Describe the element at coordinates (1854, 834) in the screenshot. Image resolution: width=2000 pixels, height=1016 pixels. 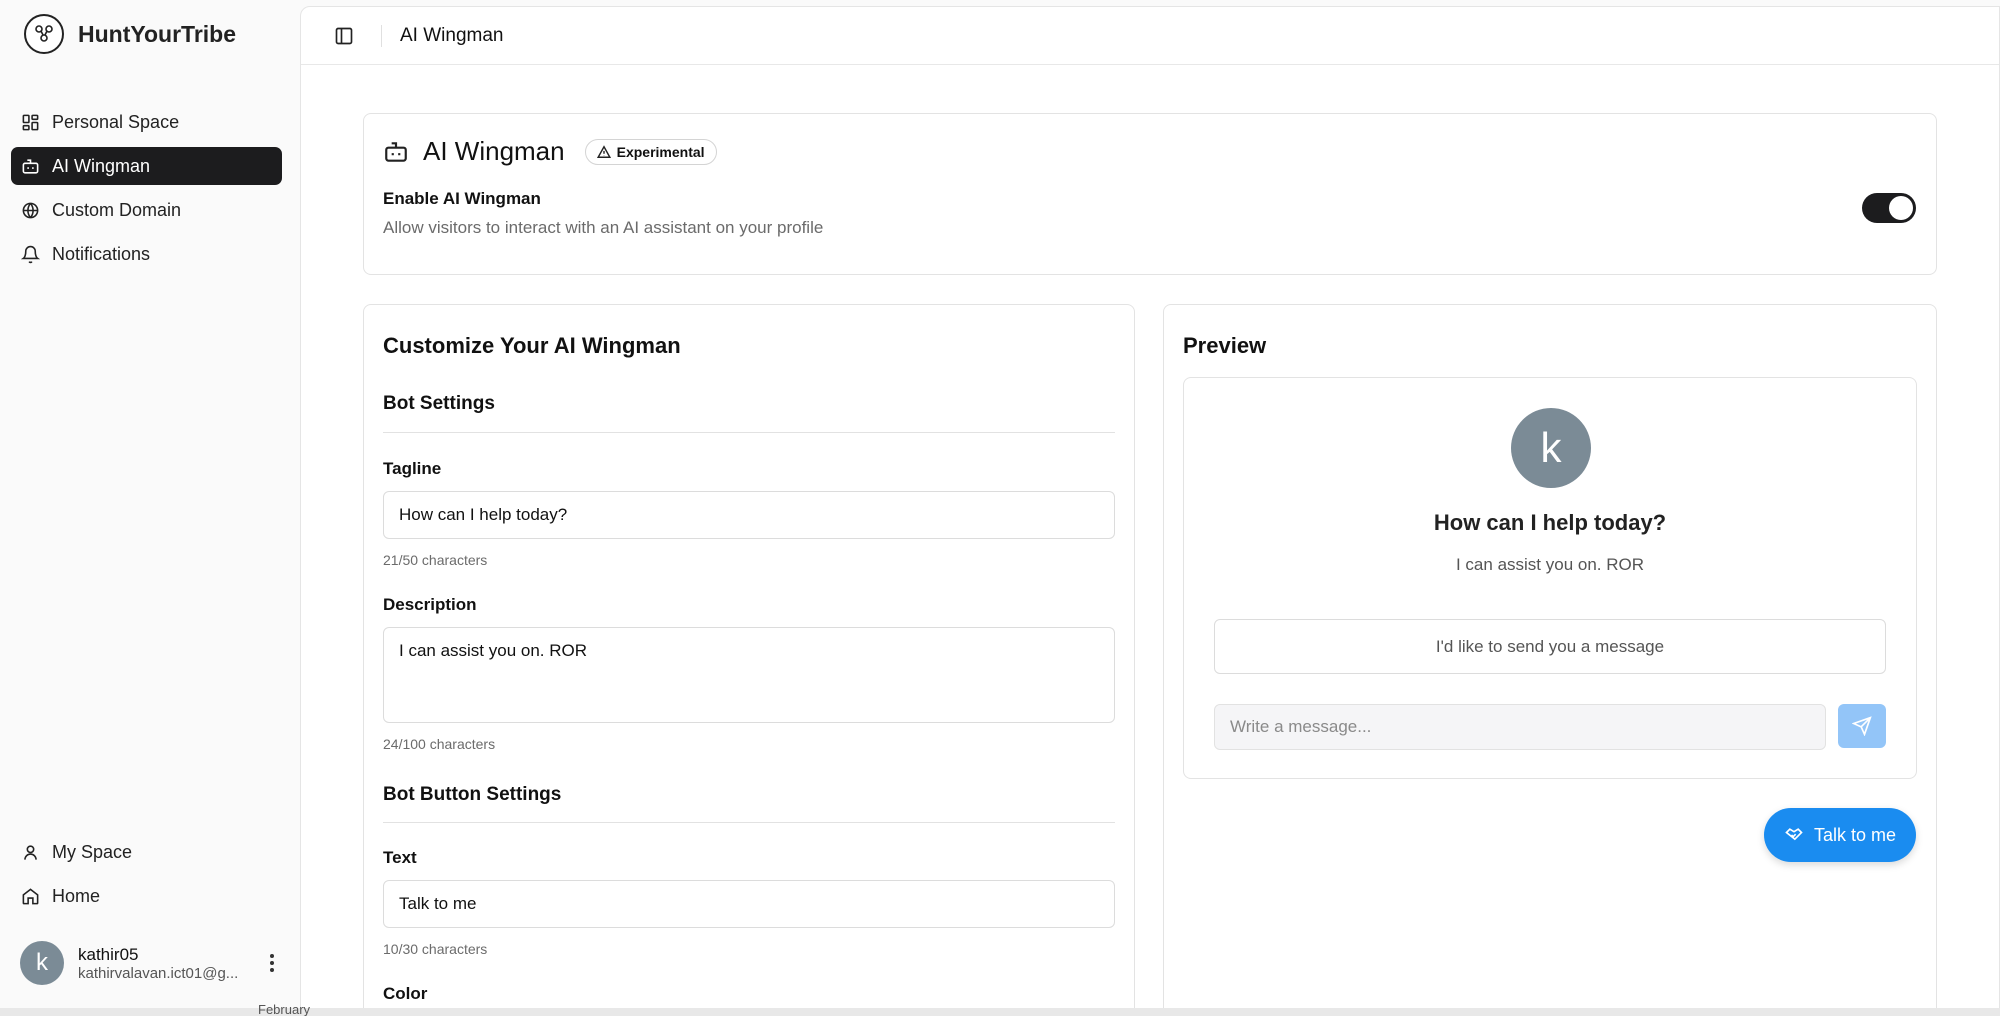
I see `talk-button-label: Talk to me` at that location.